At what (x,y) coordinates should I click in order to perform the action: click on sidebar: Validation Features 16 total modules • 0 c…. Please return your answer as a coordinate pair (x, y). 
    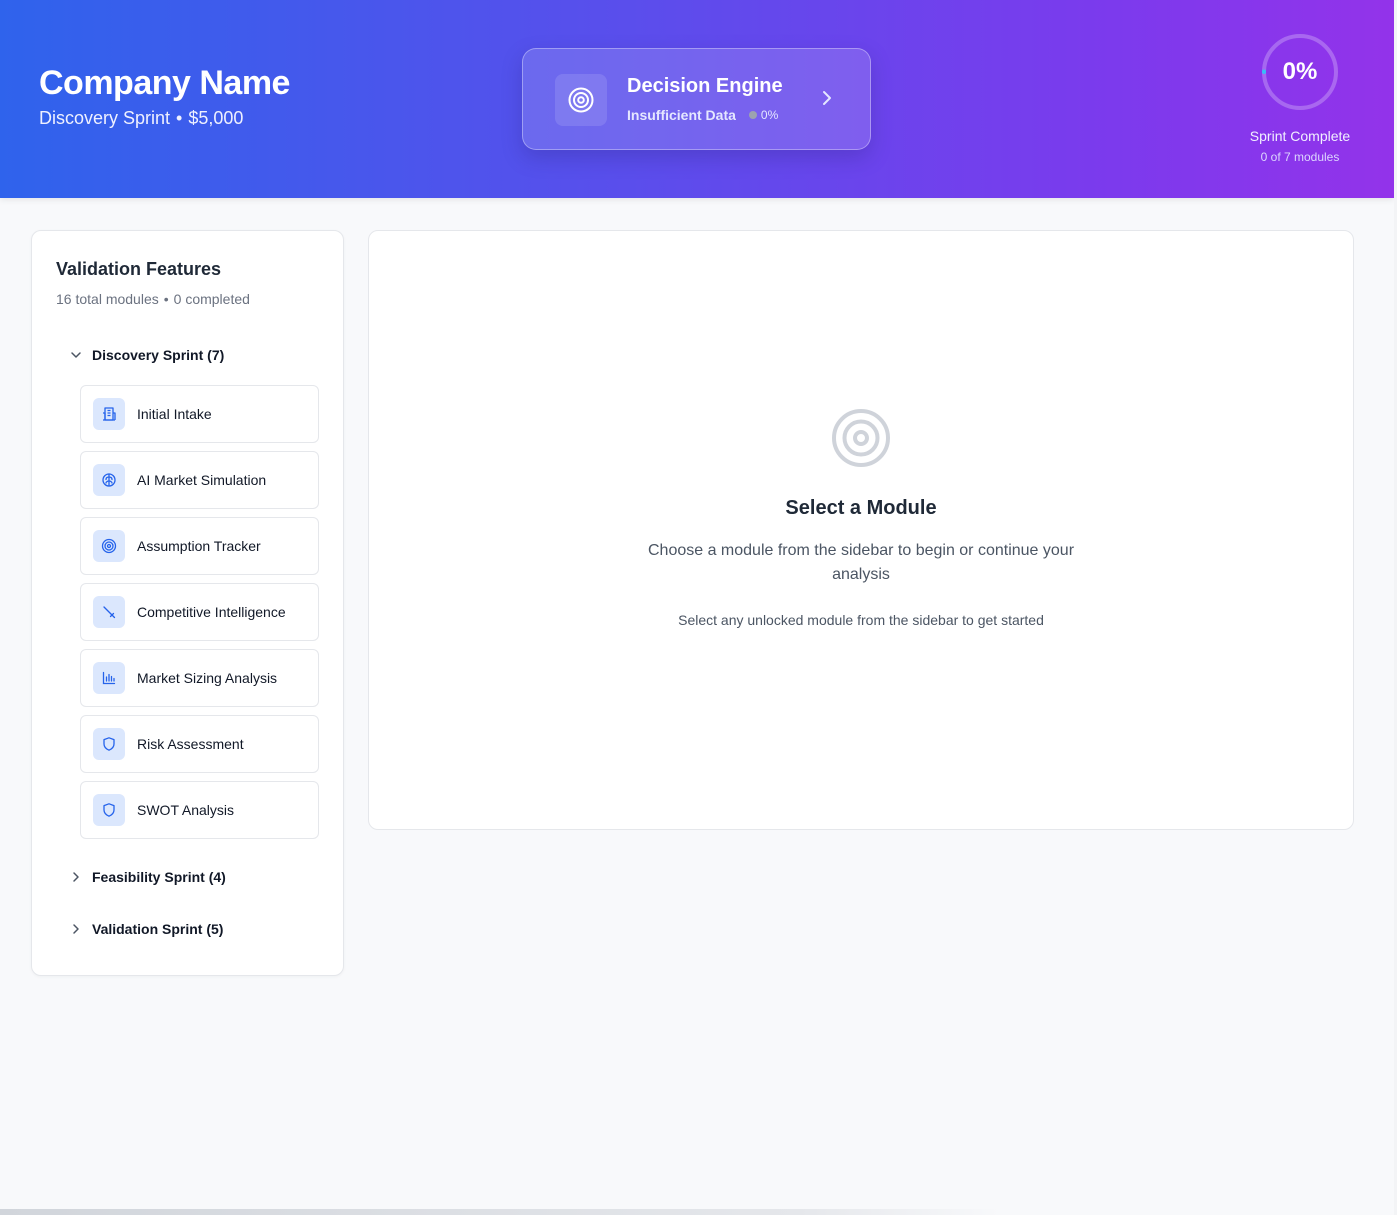
    Looking at the image, I should click on (187, 603).